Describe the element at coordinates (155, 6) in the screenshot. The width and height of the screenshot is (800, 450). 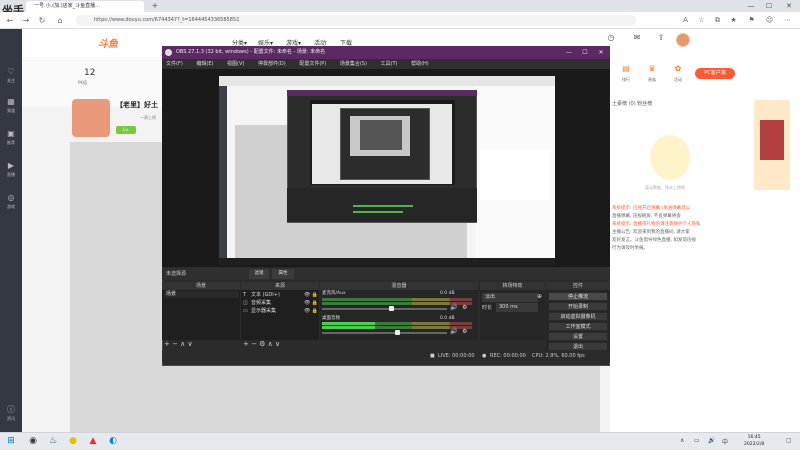
I see `new-tab-button: +` at that location.